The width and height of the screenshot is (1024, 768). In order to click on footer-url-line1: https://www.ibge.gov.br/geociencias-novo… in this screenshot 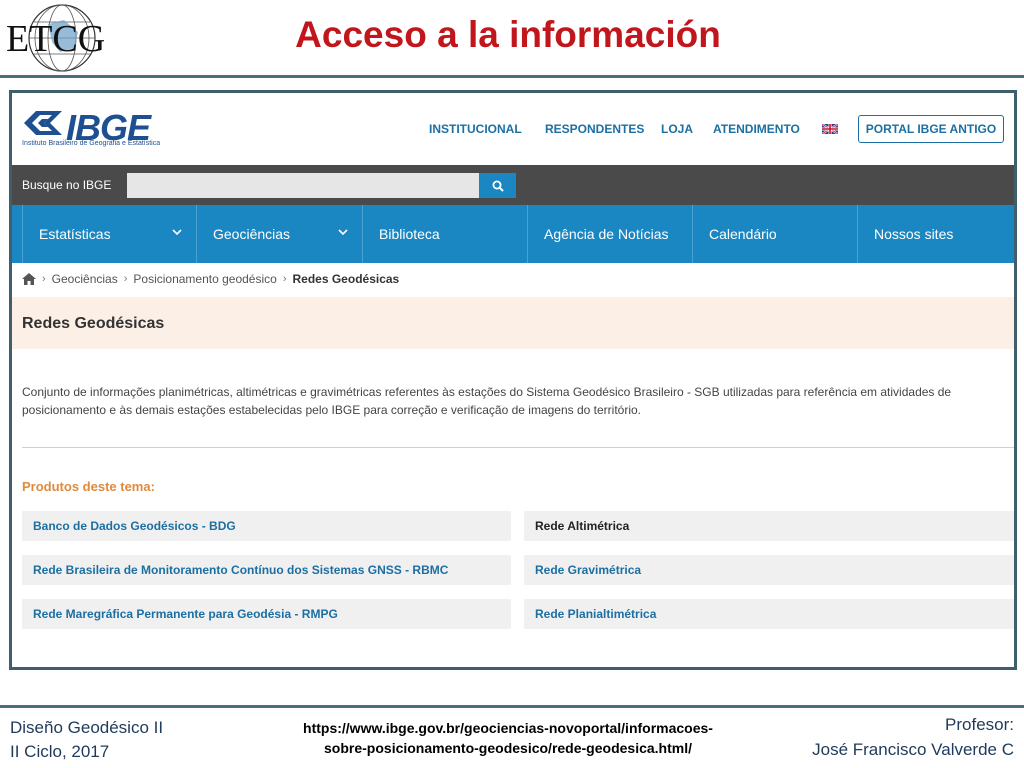, I will do `click(508, 728)`.